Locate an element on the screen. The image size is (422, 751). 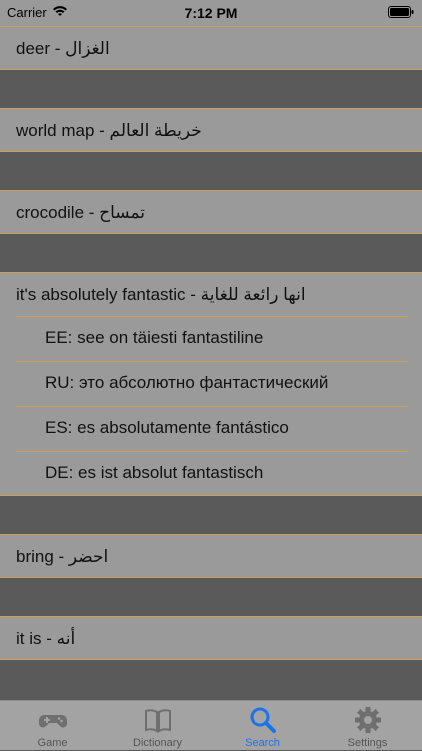
tab-bar: Game Dictionary Search Settings is located at coordinates (211, 725).